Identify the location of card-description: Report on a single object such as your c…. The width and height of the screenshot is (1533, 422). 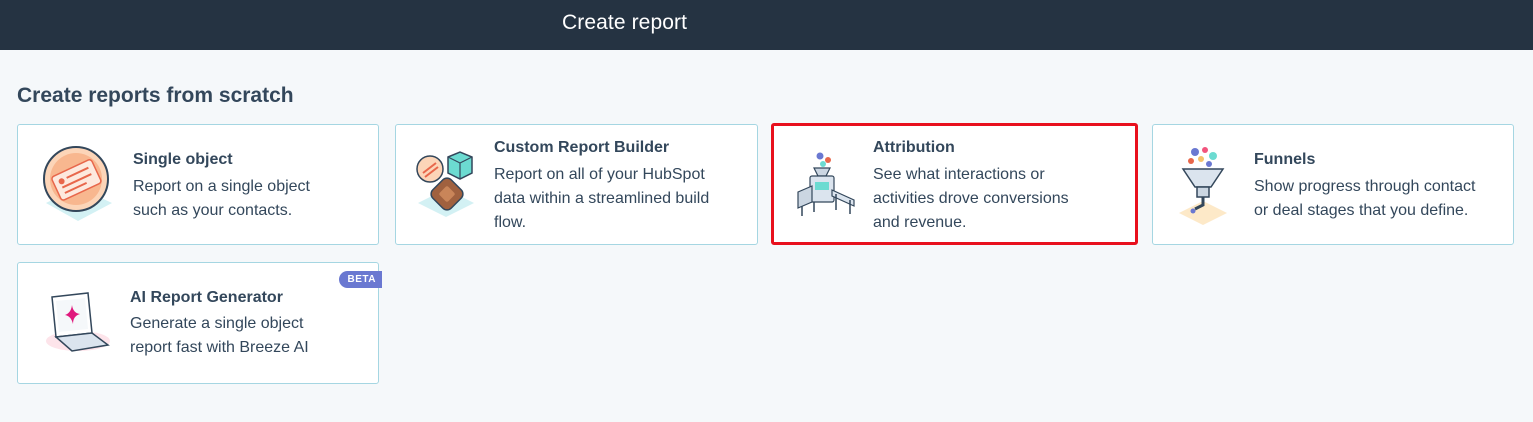
(221, 198).